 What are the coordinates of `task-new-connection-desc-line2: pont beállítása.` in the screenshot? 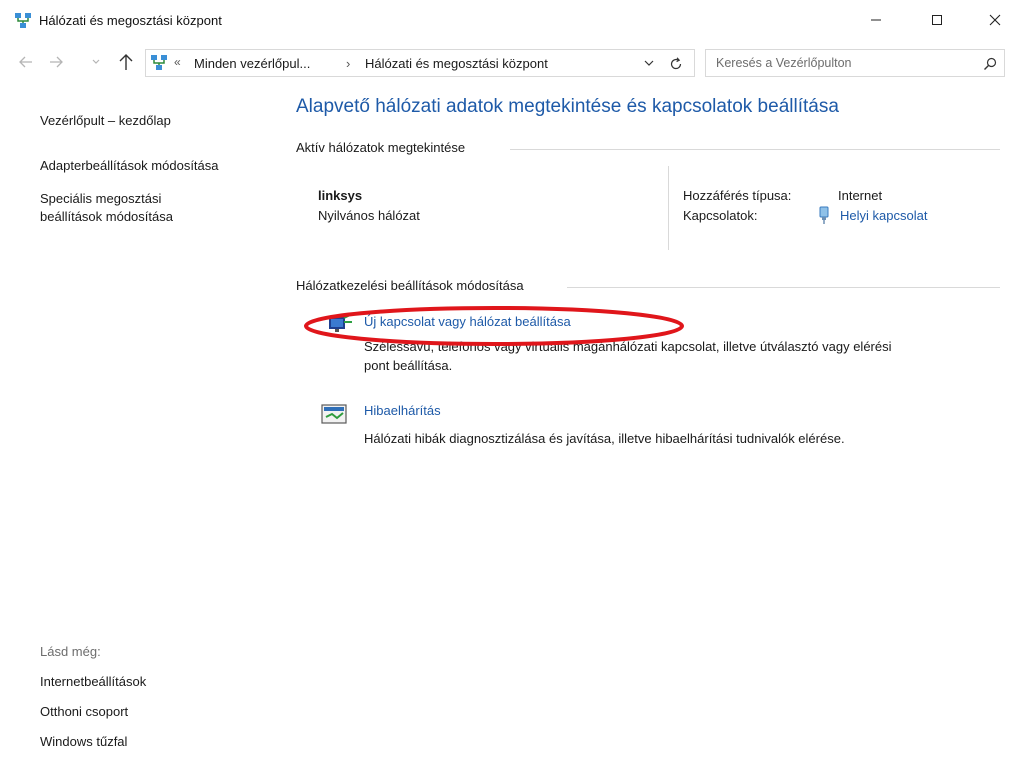 It's located at (408, 365).